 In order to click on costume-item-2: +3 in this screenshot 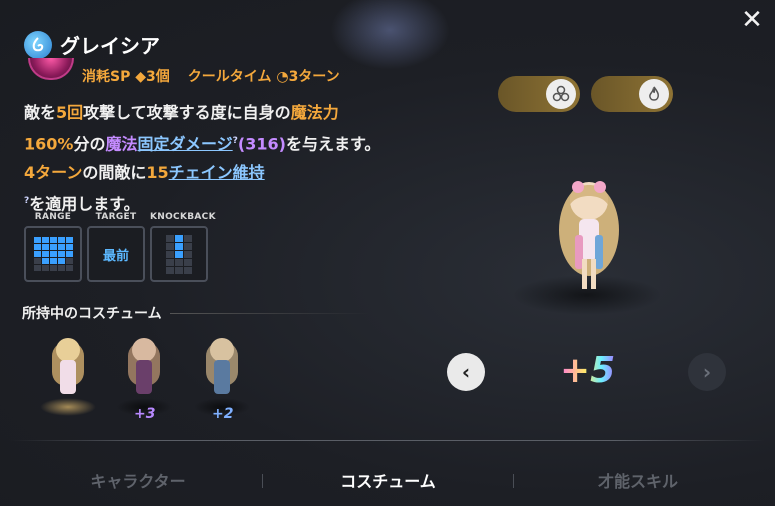, I will do `click(144, 379)`.